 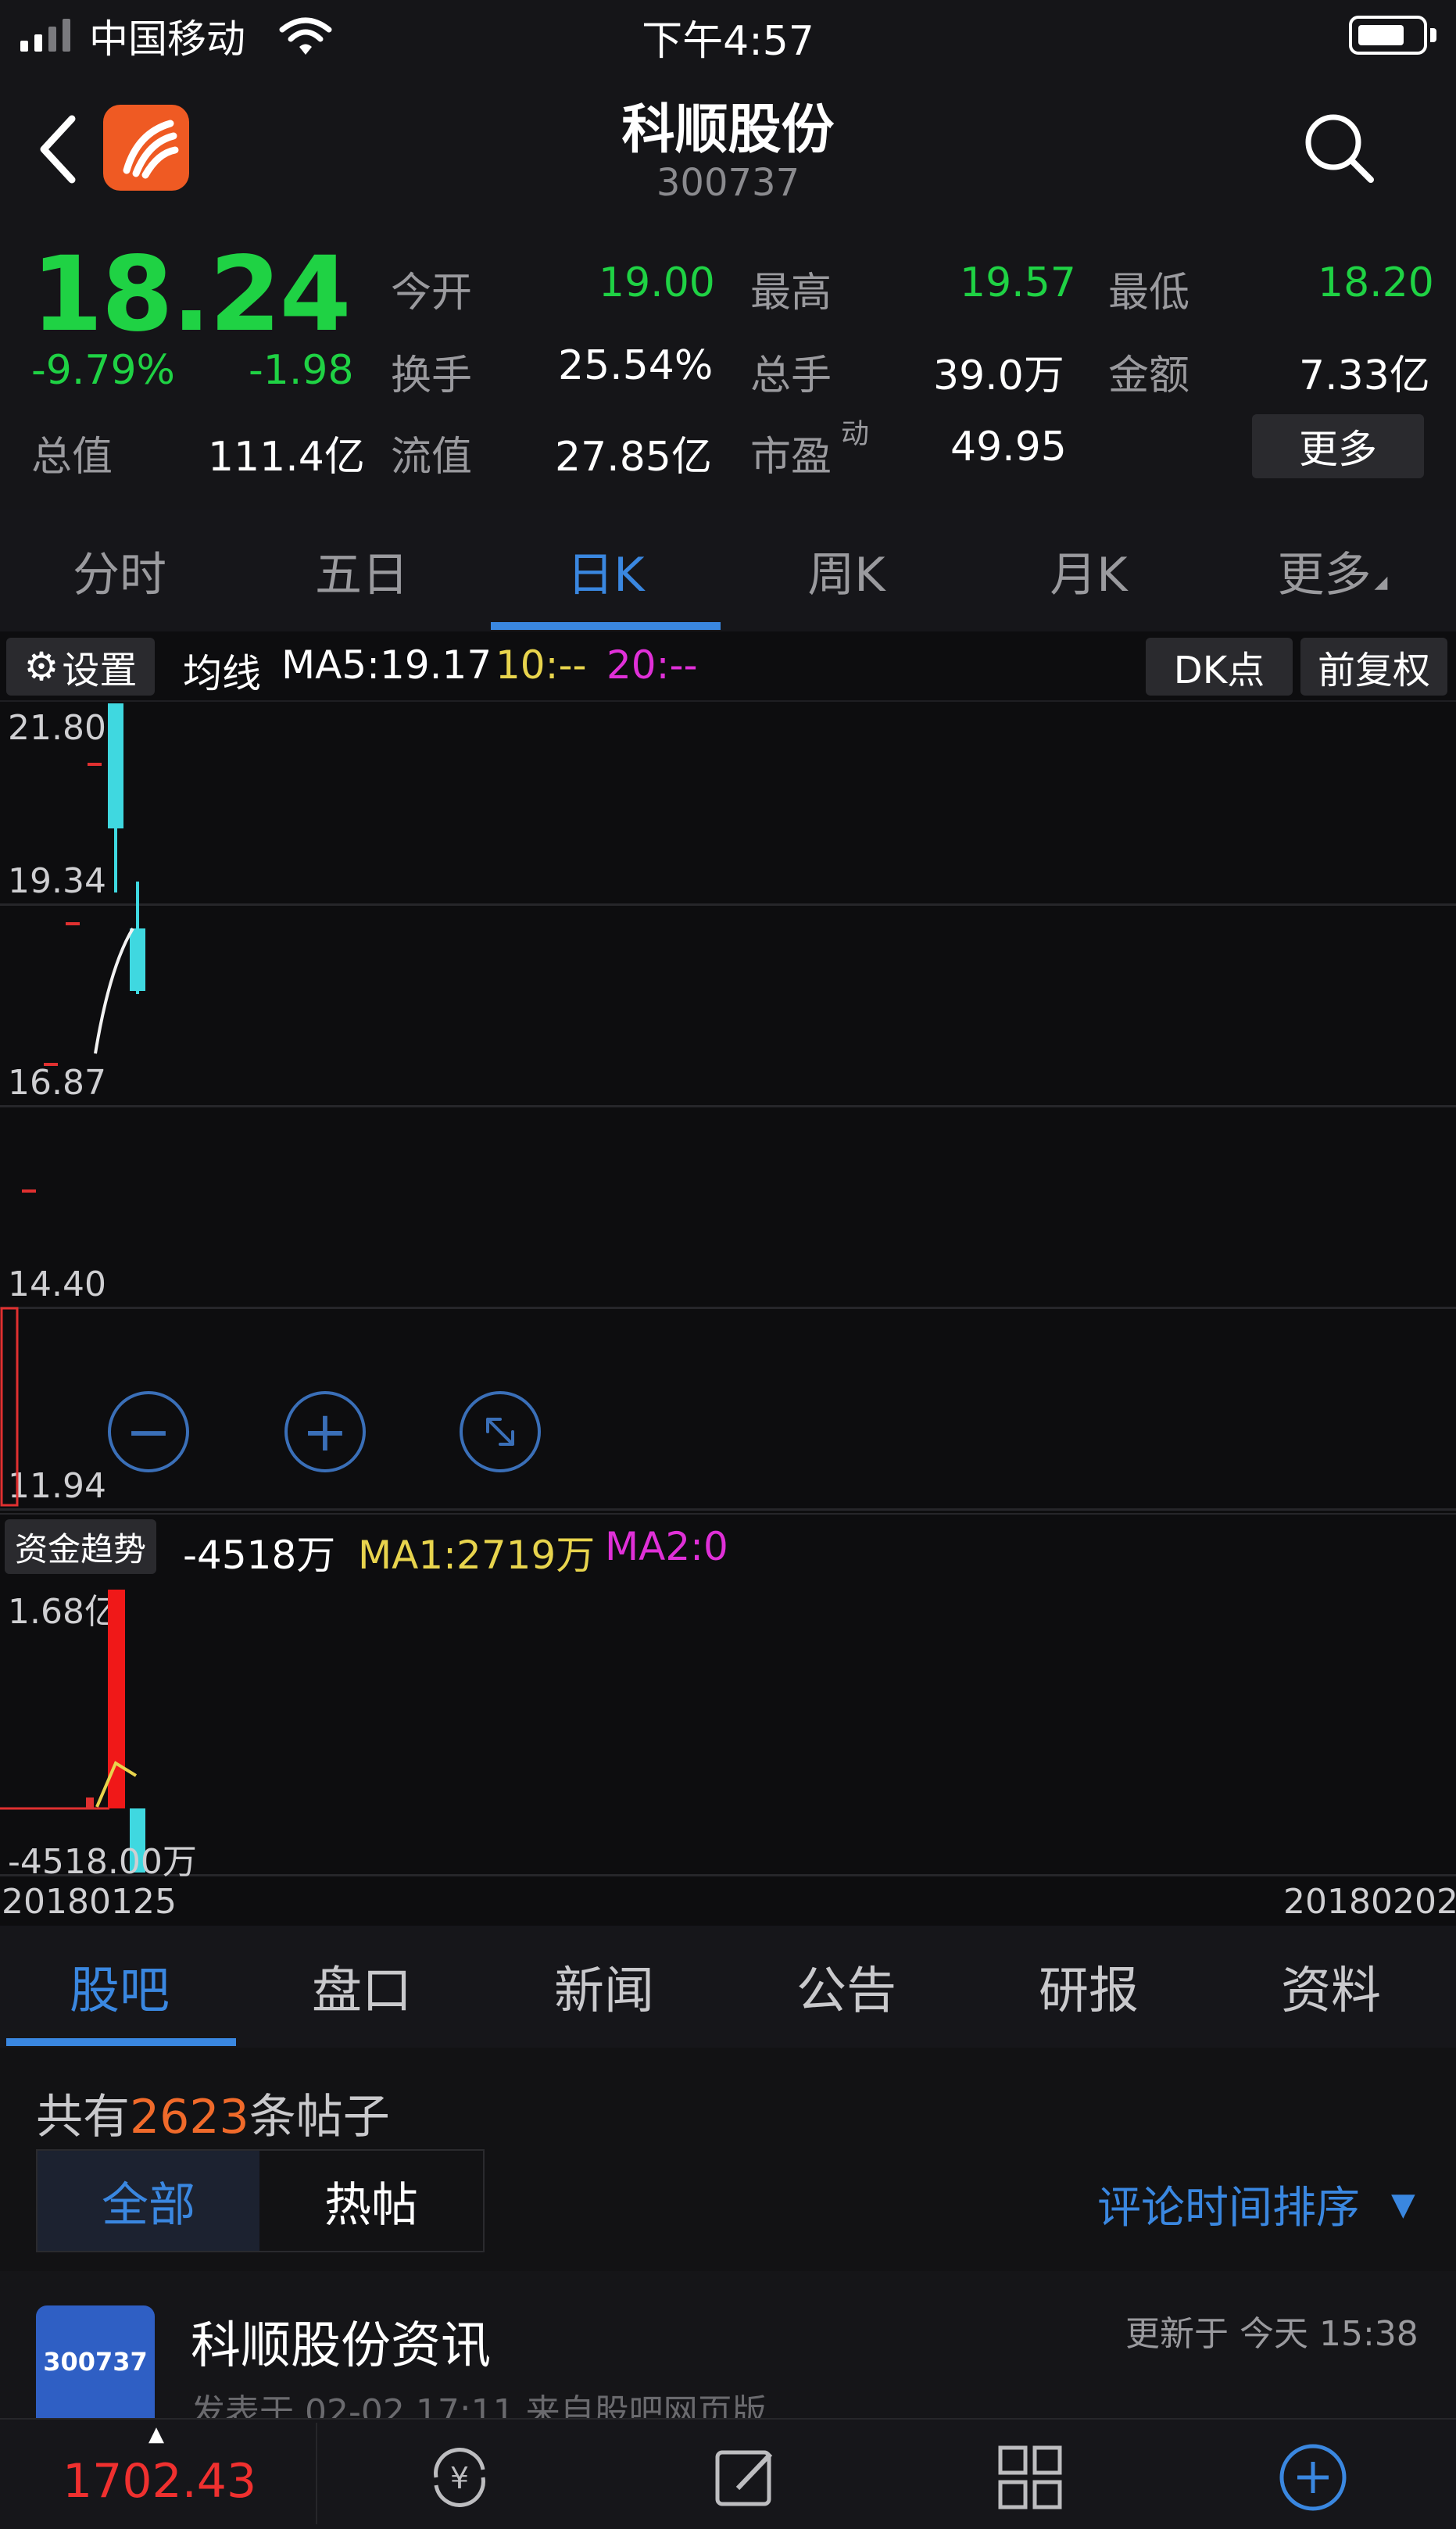 What do you see at coordinates (657, 282) in the screenshot?
I see `open-value: 19.00` at bounding box center [657, 282].